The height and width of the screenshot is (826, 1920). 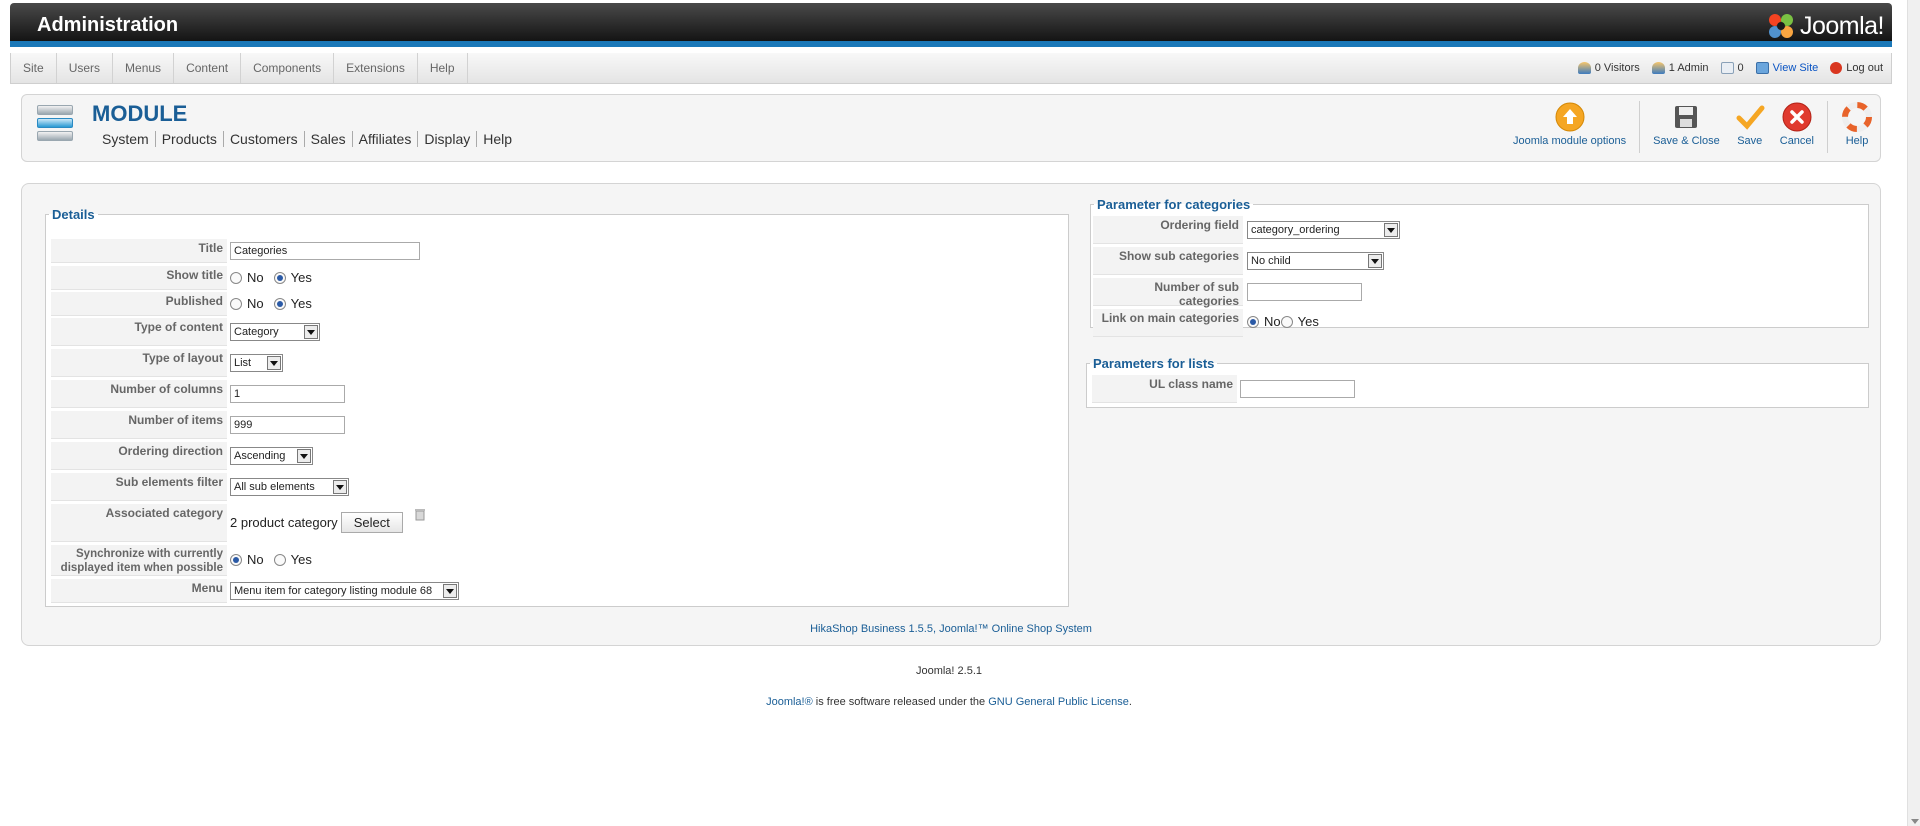 I want to click on menu-help: Help, so click(x=443, y=68).